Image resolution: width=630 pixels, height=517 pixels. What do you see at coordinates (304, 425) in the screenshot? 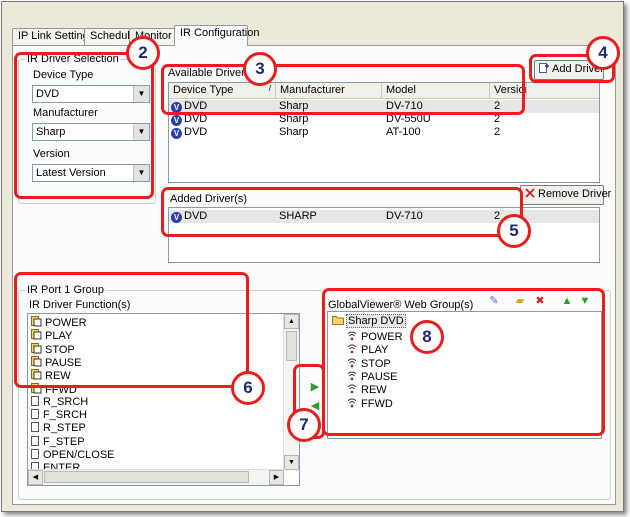
I see `callout-badge-7: 7` at bounding box center [304, 425].